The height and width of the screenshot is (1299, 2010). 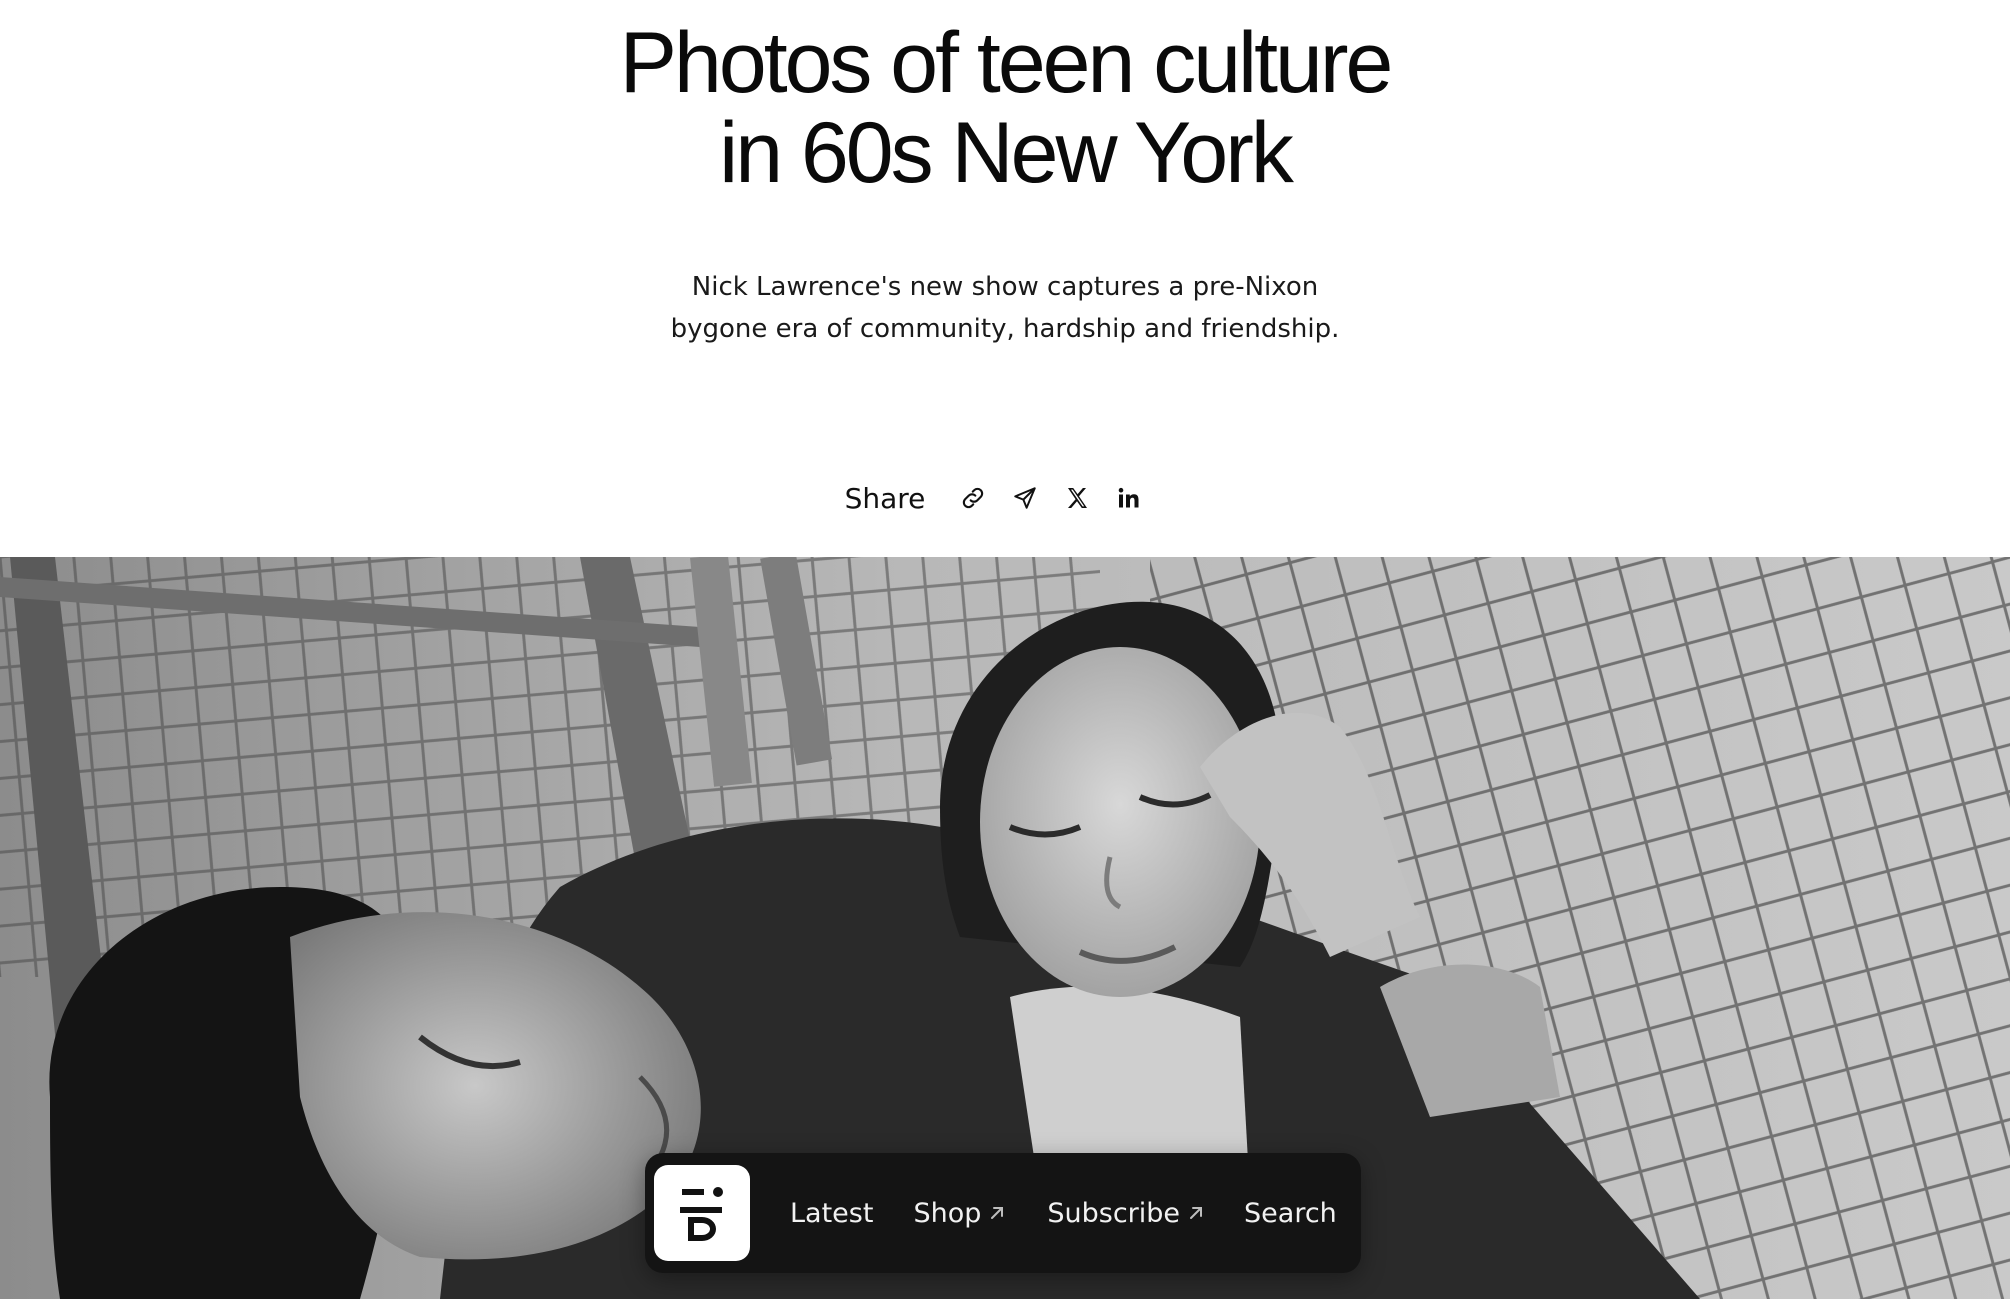 I want to click on nav-search-link: Search, so click(x=1290, y=1213).